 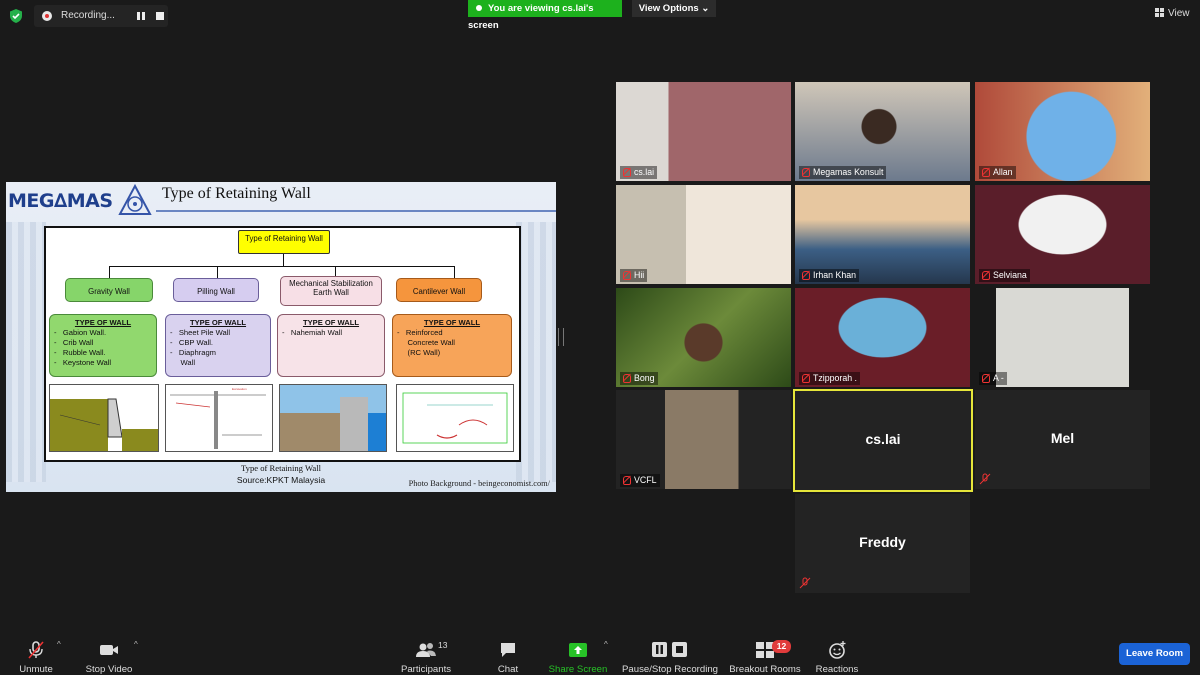 What do you see at coordinates (356, 211) in the screenshot?
I see `title-underline` at bounding box center [356, 211].